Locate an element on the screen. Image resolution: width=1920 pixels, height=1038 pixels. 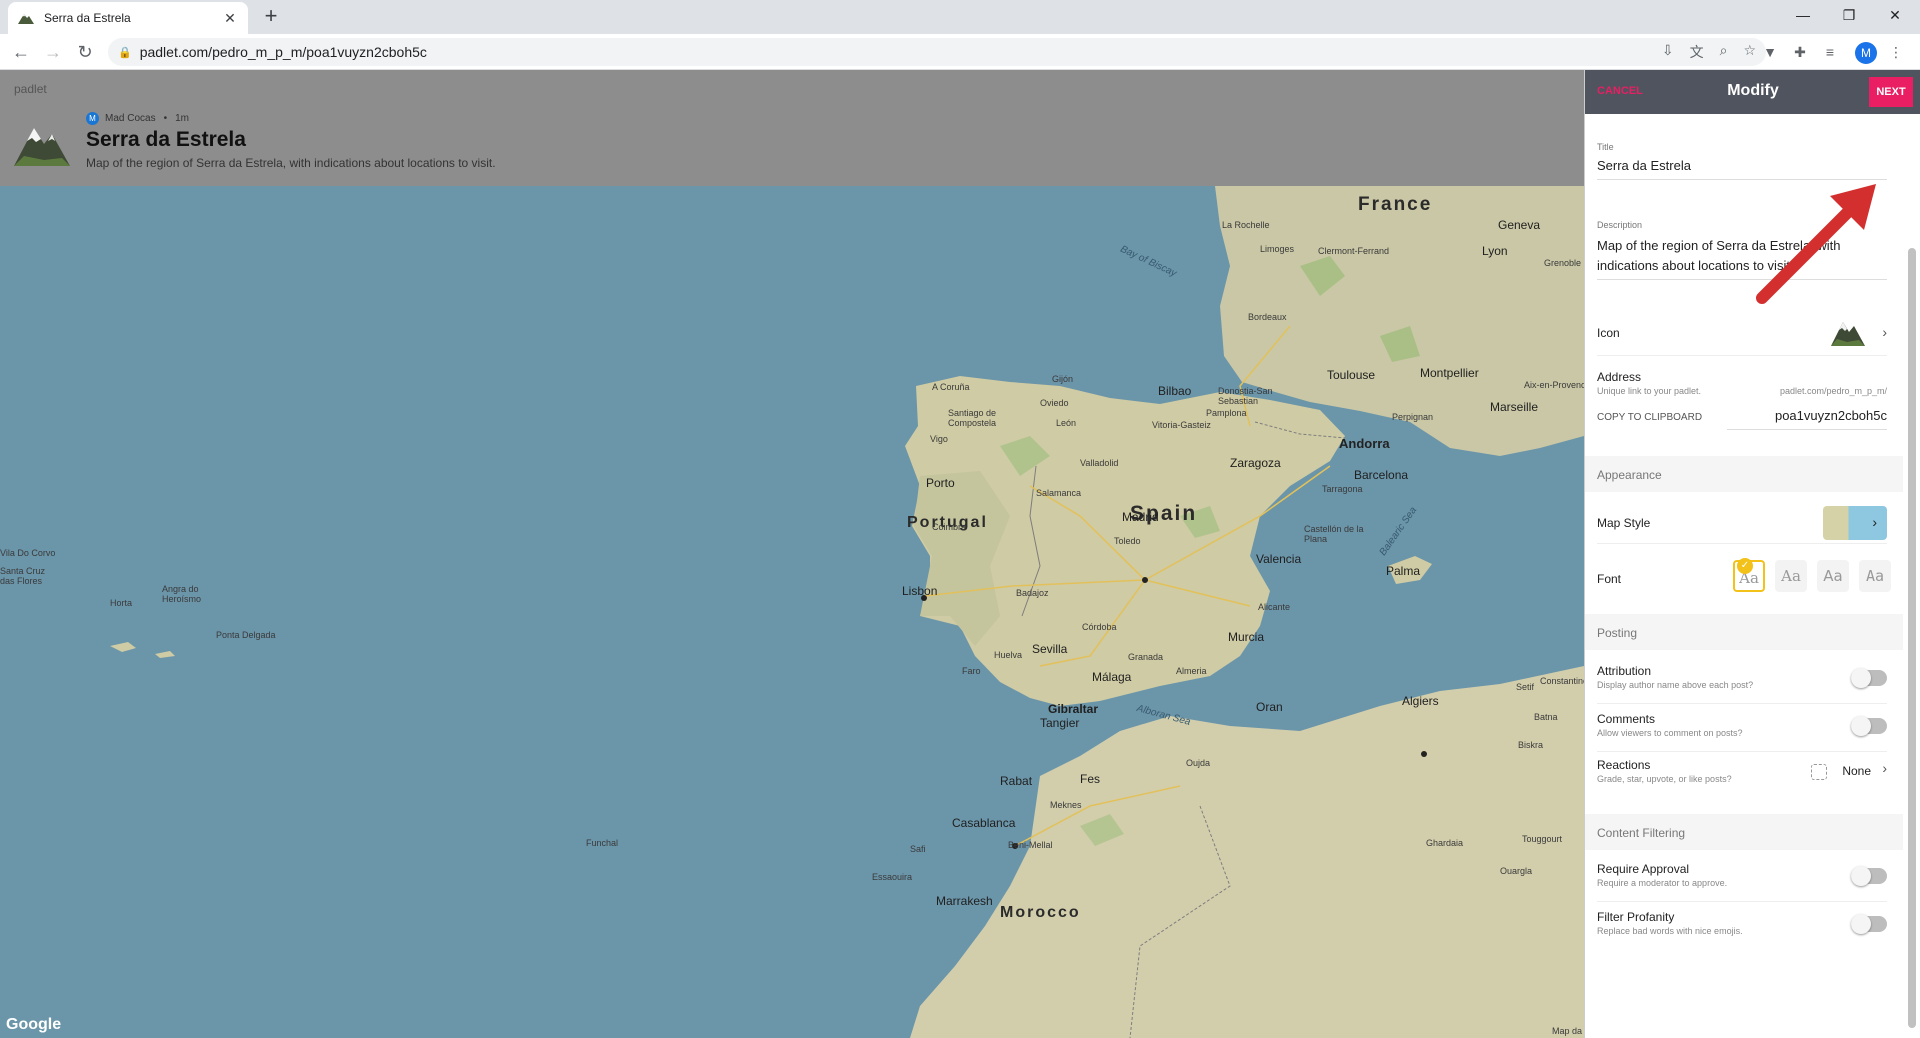
extension-icon: ▼ is located at coordinates (1770, 52).